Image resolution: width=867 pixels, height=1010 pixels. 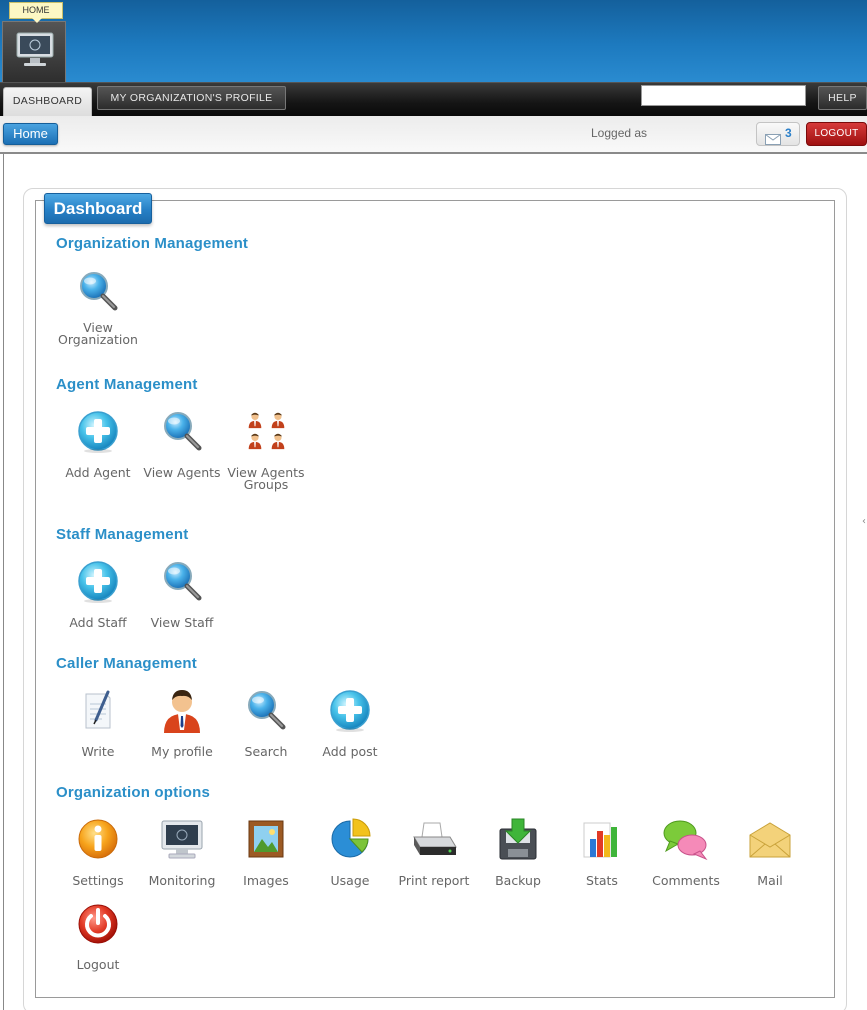 What do you see at coordinates (98, 880) in the screenshot?
I see `item-label: Settings` at bounding box center [98, 880].